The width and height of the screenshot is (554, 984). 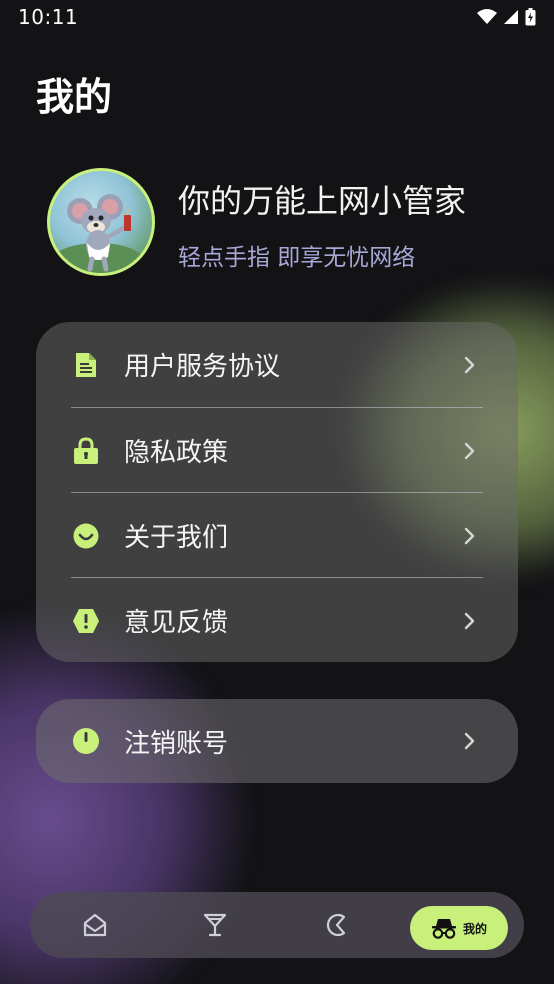 I want to click on tab-home, so click(x=95, y=925).